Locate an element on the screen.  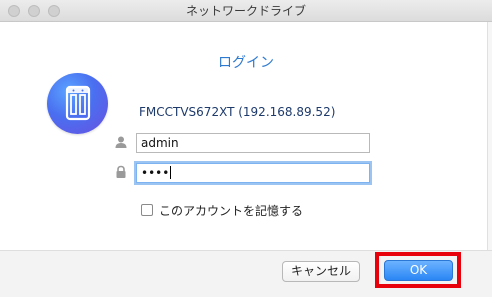
ok-highlight-box is located at coordinates (418, 270).